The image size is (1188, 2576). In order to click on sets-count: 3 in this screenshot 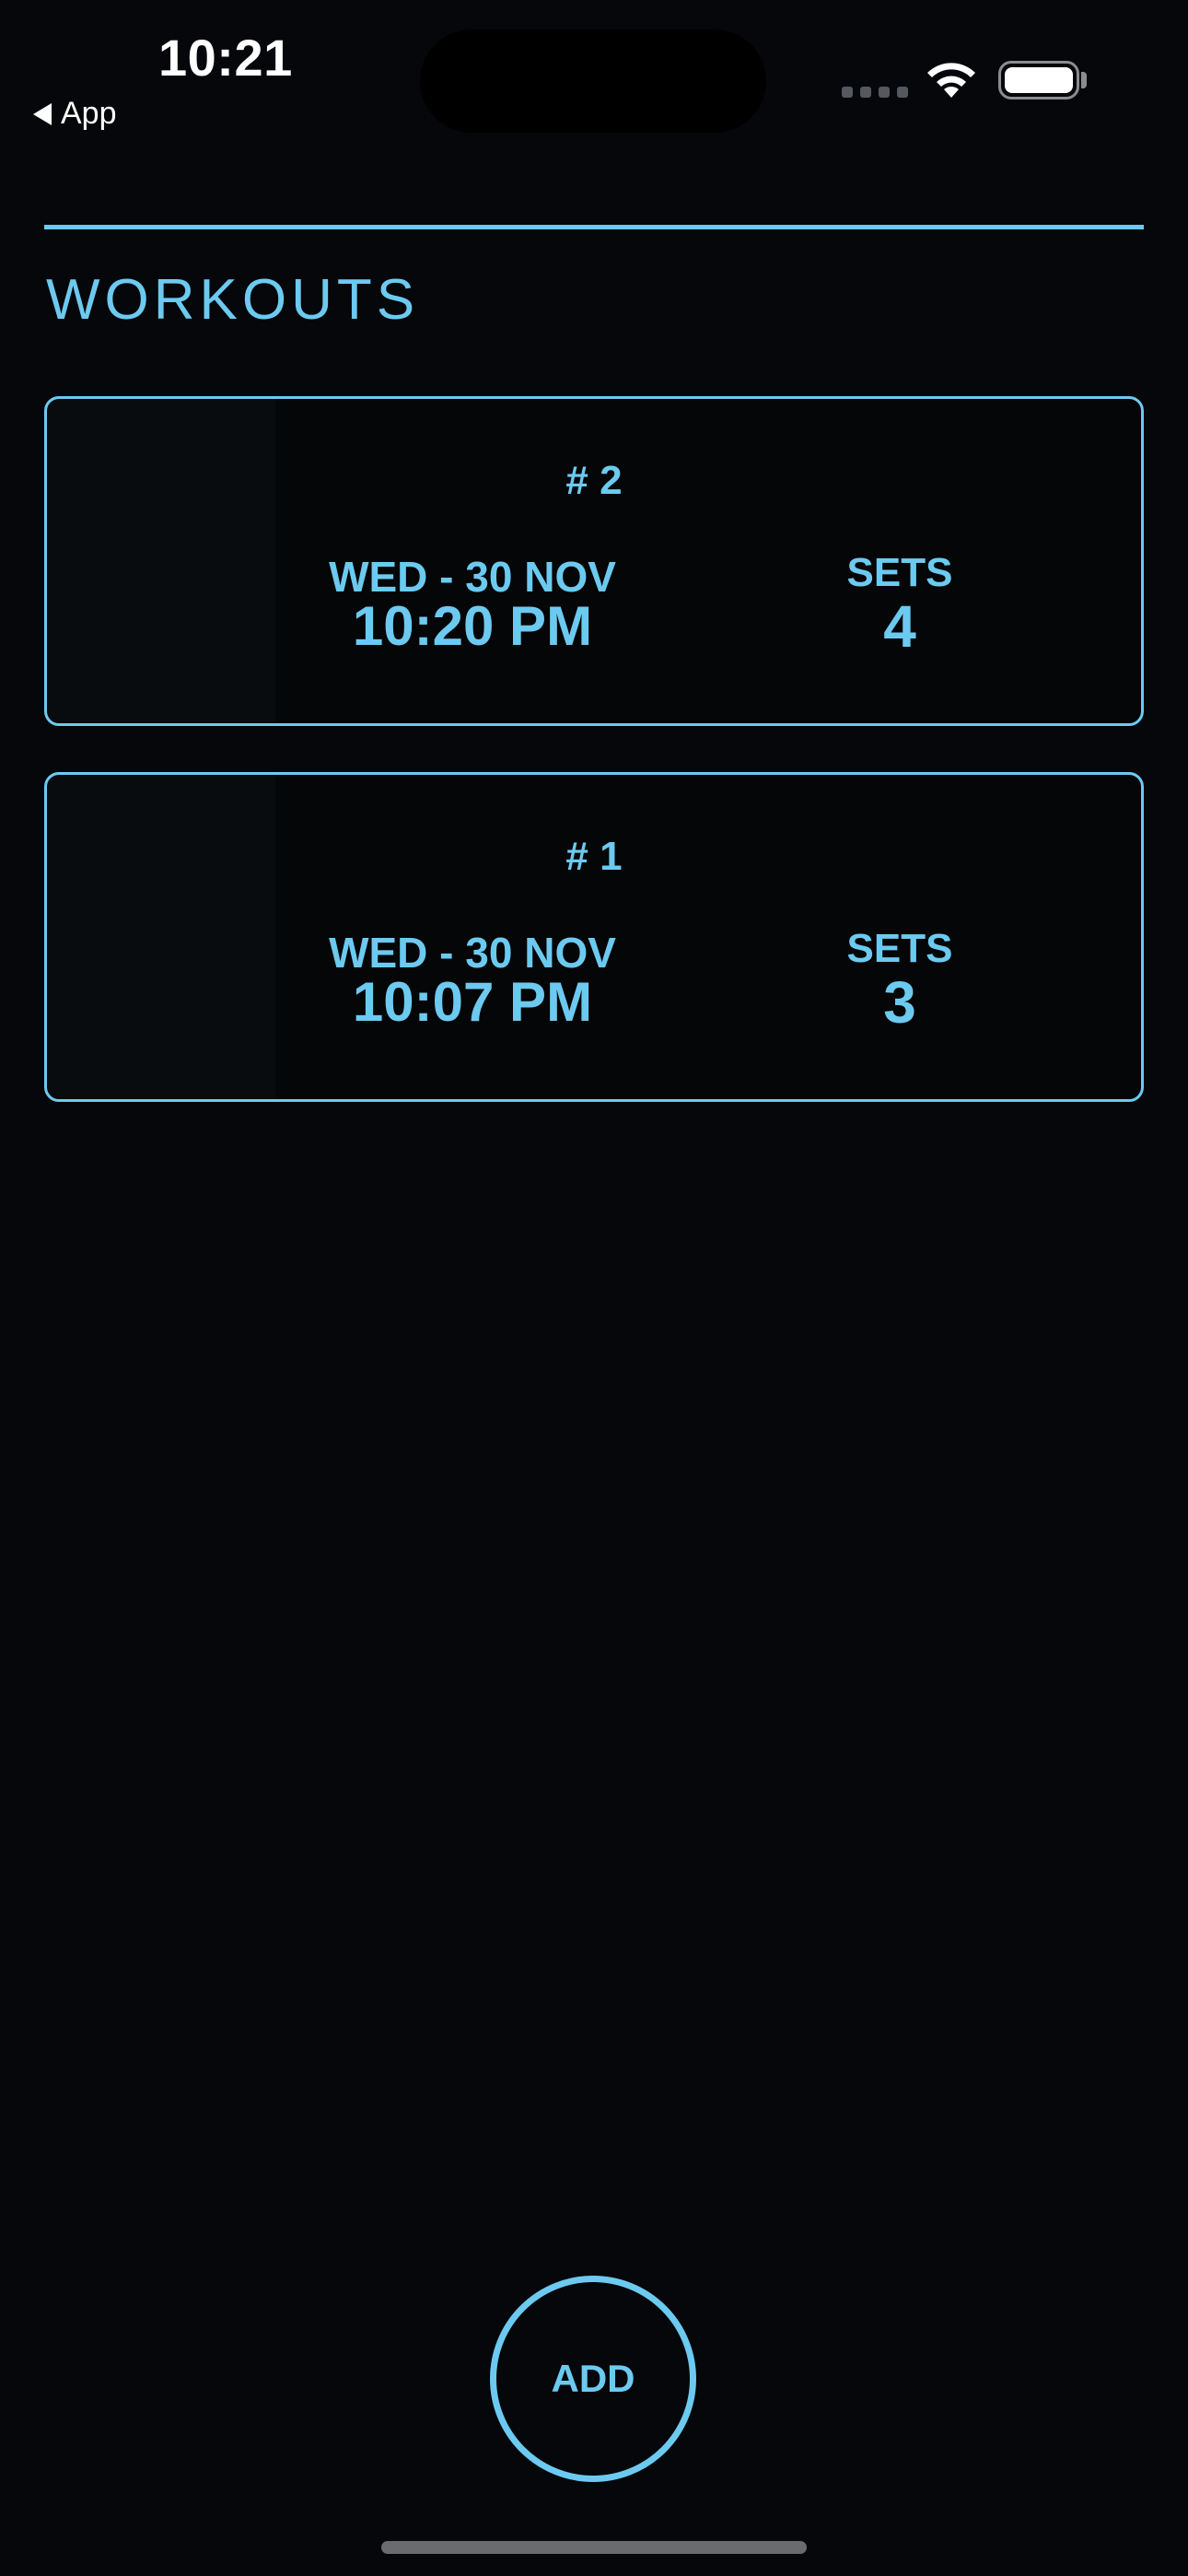, I will do `click(899, 1002)`.